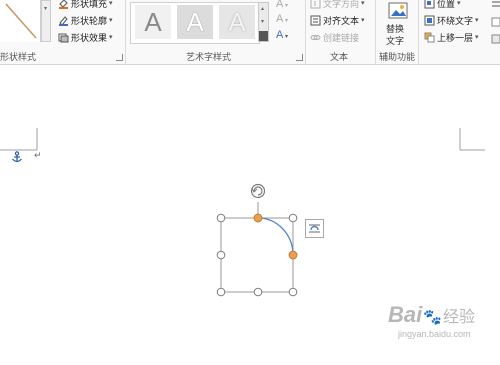 This screenshot has height=365, width=500. What do you see at coordinates (221, 218) in the screenshot?
I see `resize-handle-top-left` at bounding box center [221, 218].